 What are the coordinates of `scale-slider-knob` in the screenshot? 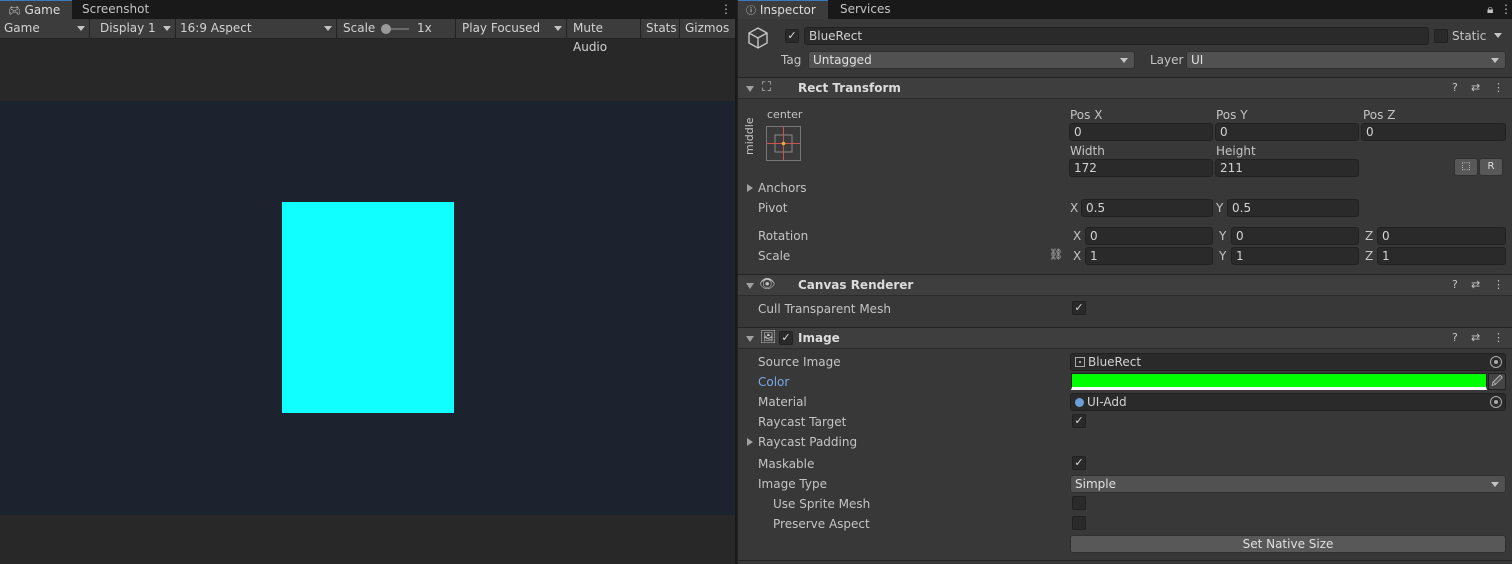 It's located at (386, 29).